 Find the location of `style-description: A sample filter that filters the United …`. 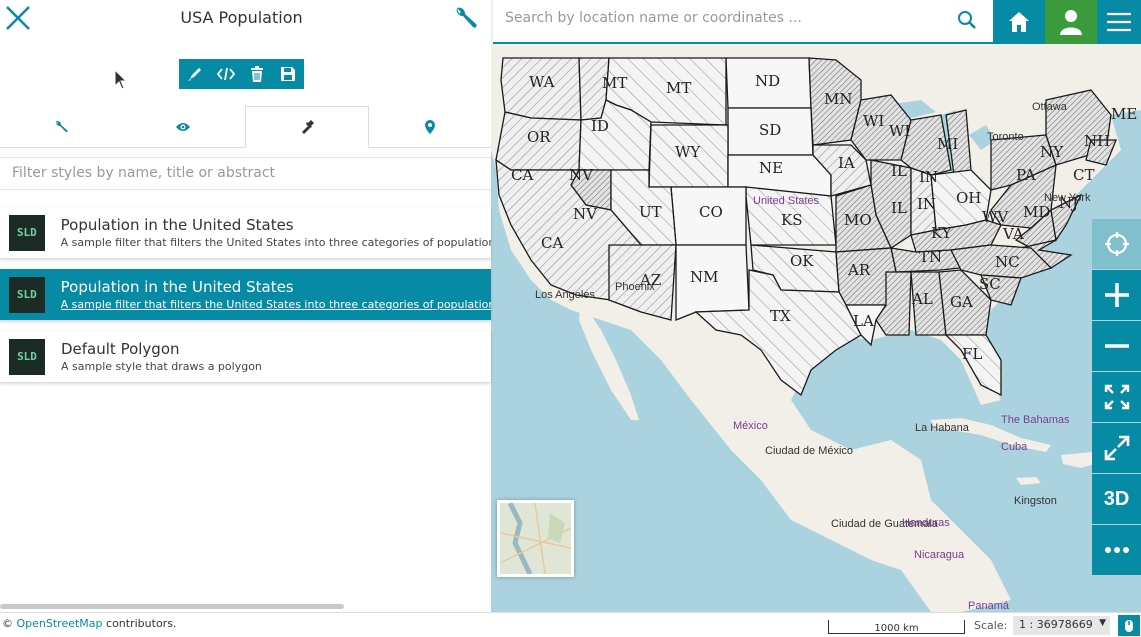

style-description: A sample filter that filters the United … is located at coordinates (275, 242).